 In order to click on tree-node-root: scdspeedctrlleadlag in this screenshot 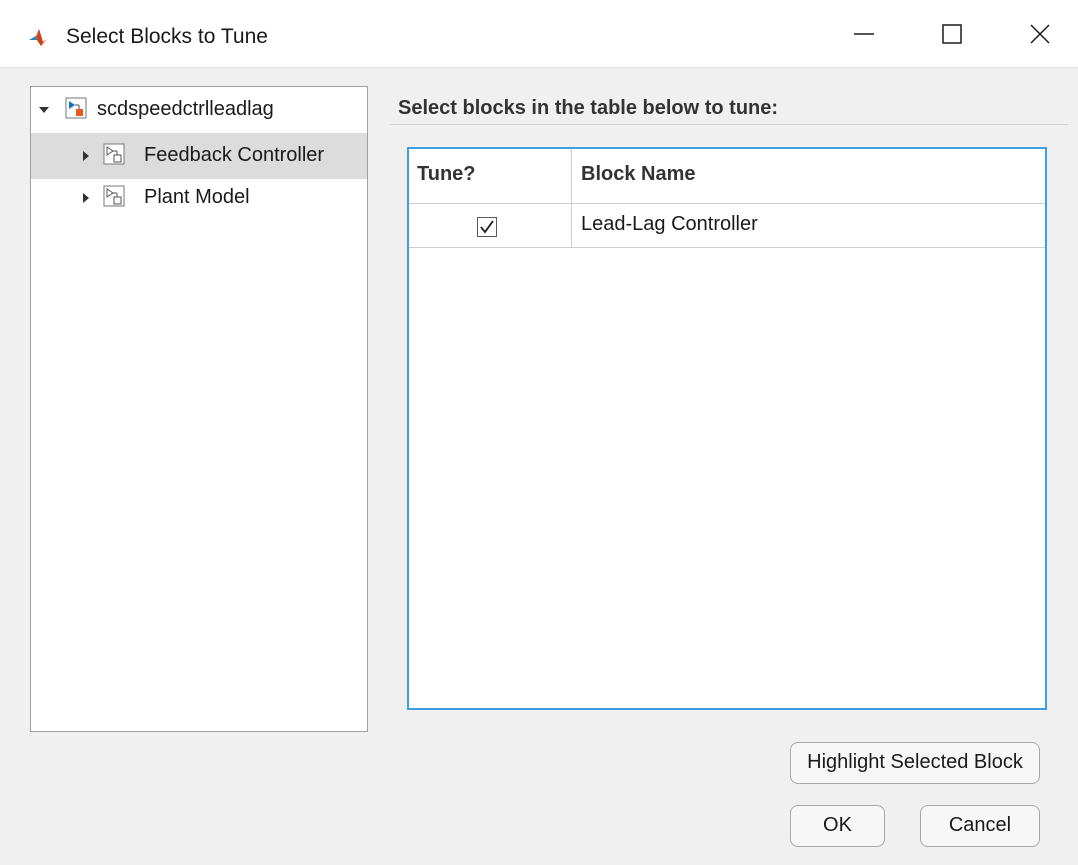, I will do `click(199, 110)`.